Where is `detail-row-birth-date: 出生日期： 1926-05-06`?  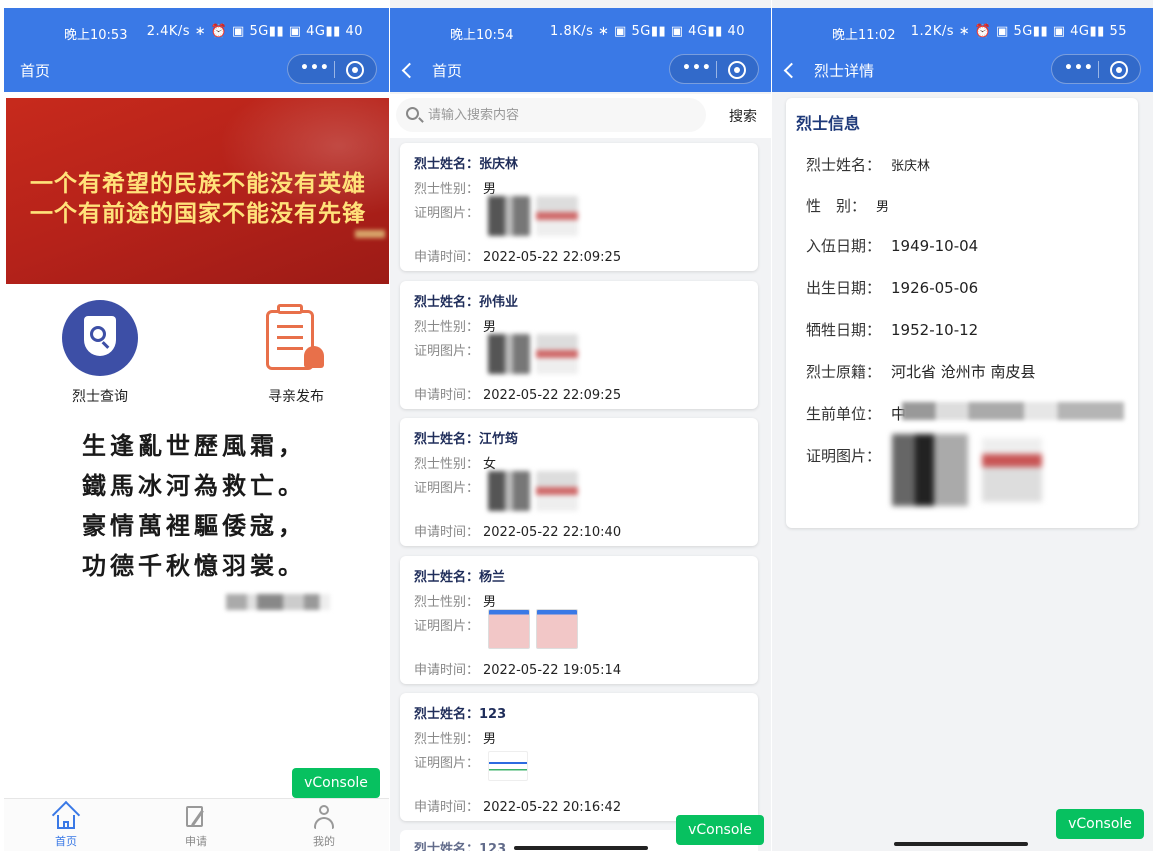
detail-row-birth-date: 出生日期： 1926-05-06 is located at coordinates (892, 287).